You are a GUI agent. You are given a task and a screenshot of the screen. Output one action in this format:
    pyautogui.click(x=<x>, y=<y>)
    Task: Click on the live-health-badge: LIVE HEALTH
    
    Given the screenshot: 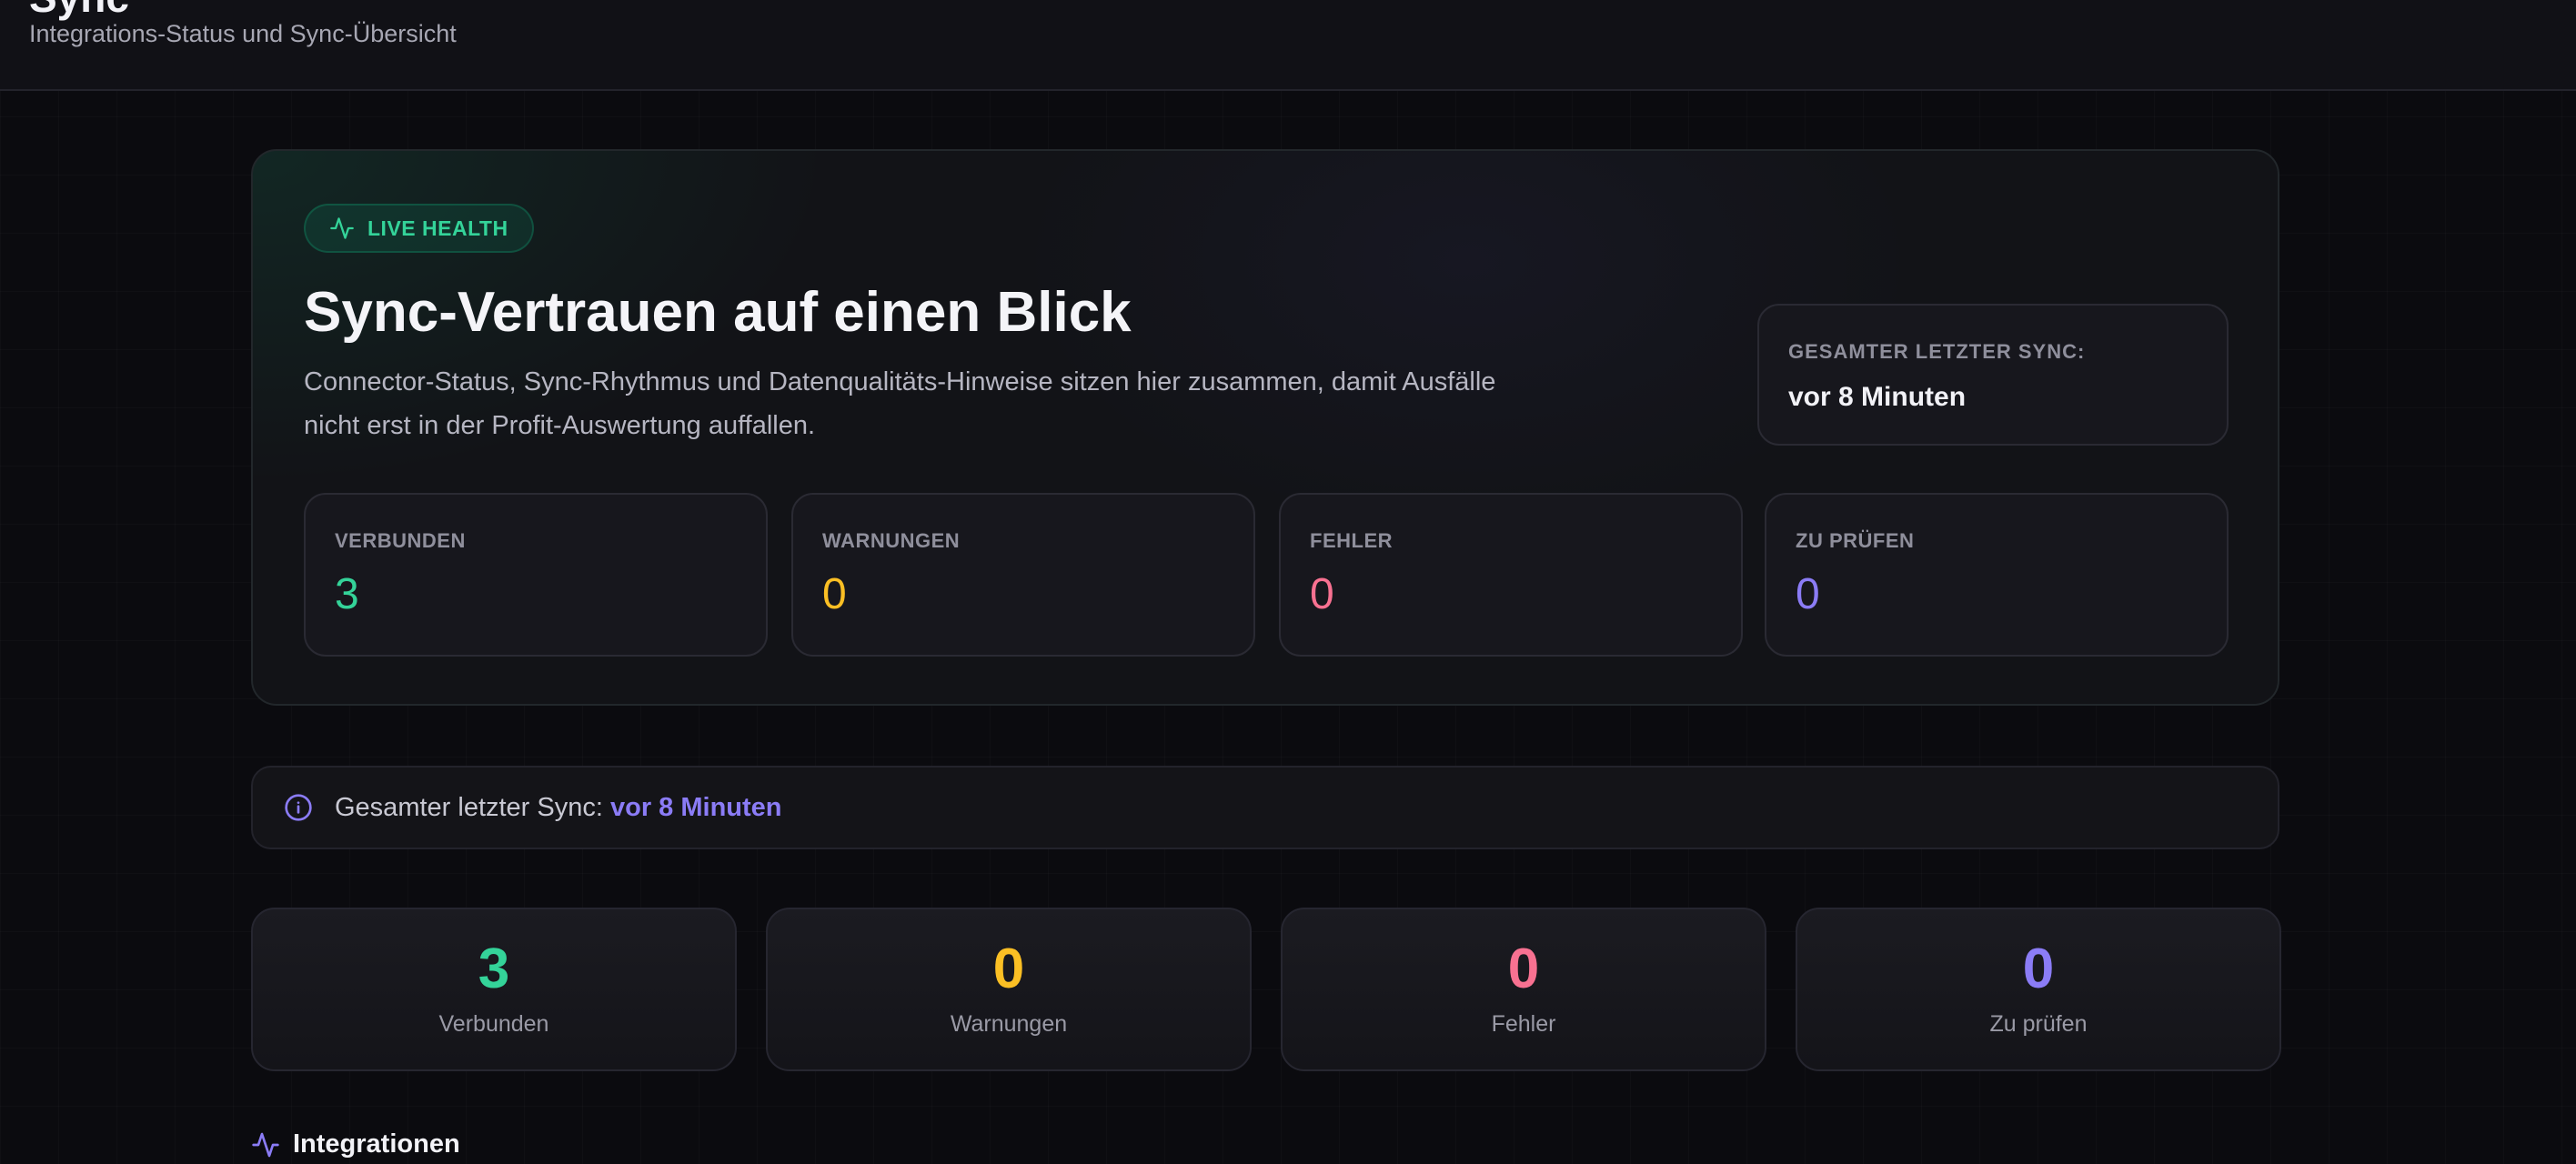 What is the action you would take?
    pyautogui.click(x=419, y=229)
    